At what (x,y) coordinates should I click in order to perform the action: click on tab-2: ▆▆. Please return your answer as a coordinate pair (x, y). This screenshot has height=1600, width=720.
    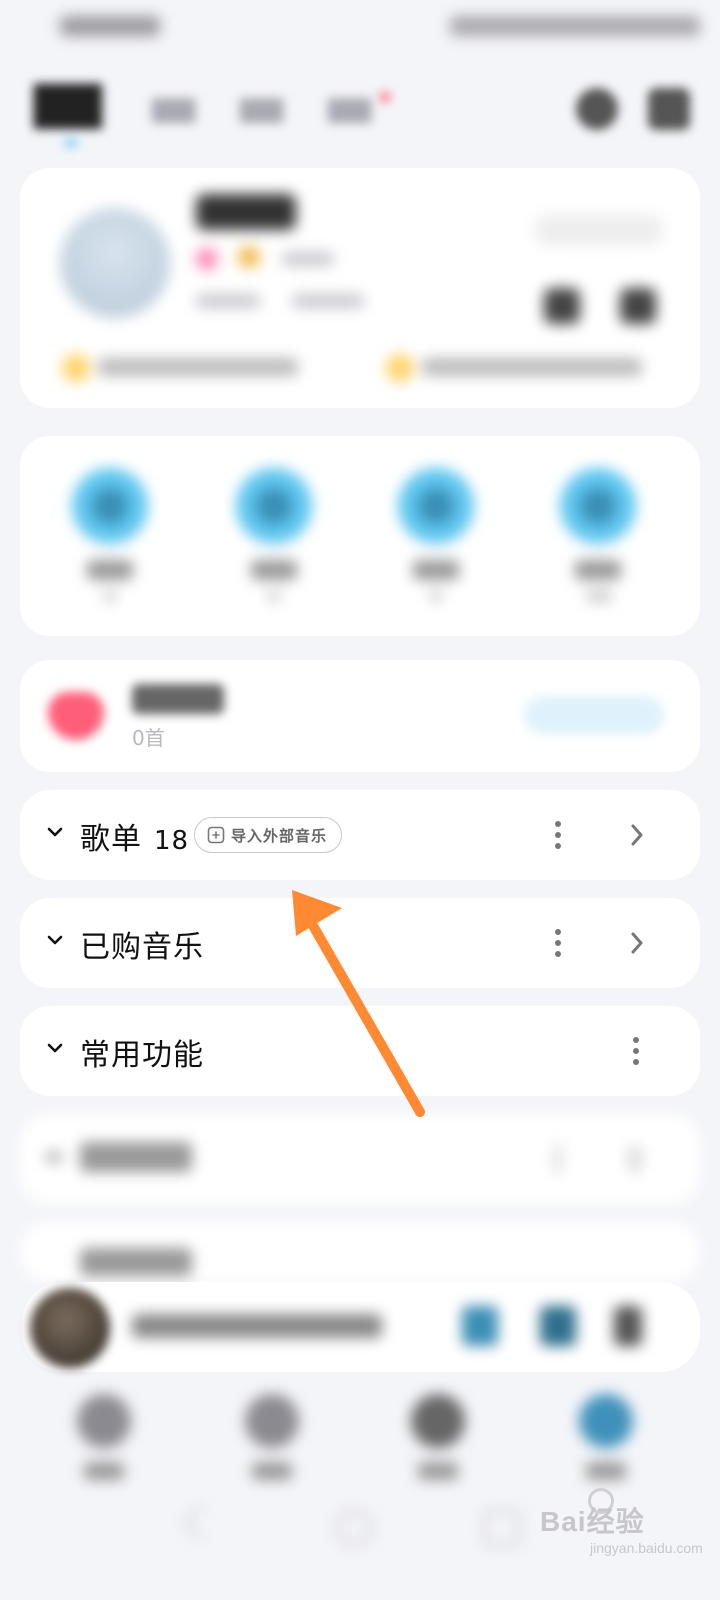
    Looking at the image, I should click on (173, 106).